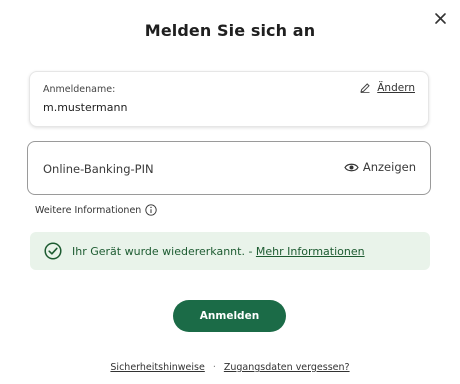 This screenshot has width=460, height=384. What do you see at coordinates (157, 367) in the screenshot?
I see `security-notes-link: Sicherheitshinweise` at bounding box center [157, 367].